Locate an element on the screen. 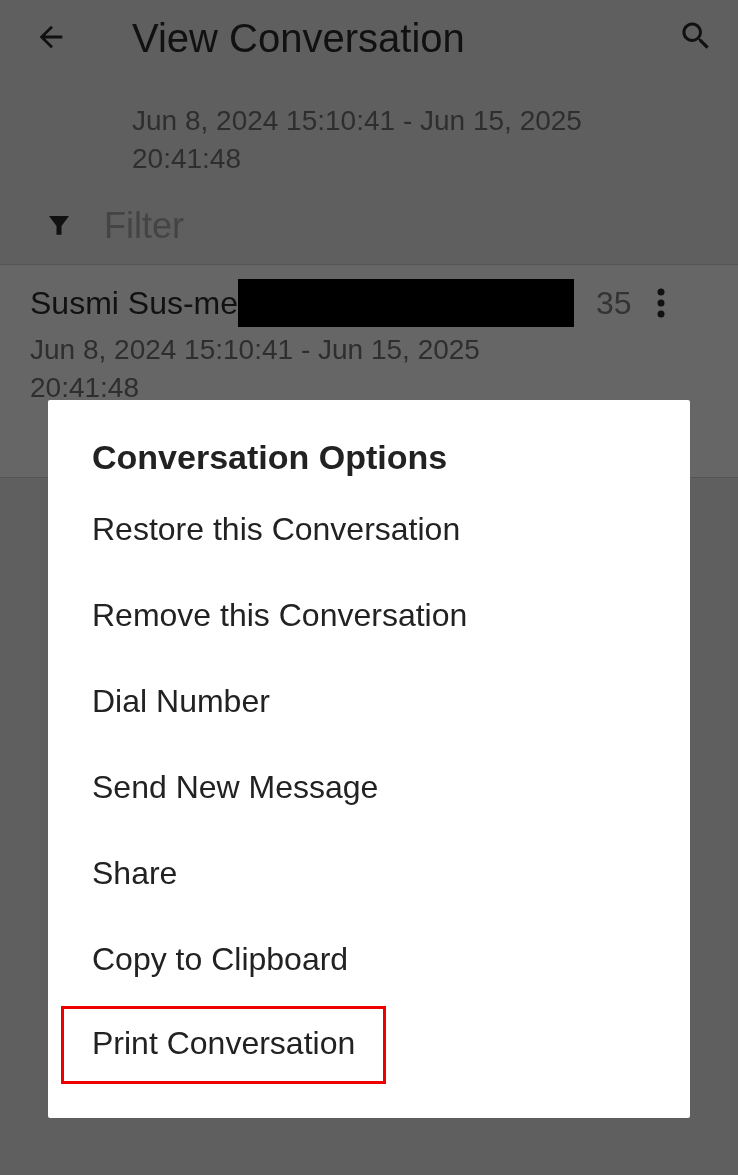  menu-option: Send New Message is located at coordinates (235, 810).